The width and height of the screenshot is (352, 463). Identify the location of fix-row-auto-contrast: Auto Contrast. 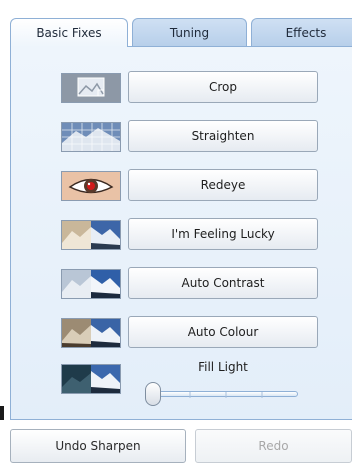
(181, 284).